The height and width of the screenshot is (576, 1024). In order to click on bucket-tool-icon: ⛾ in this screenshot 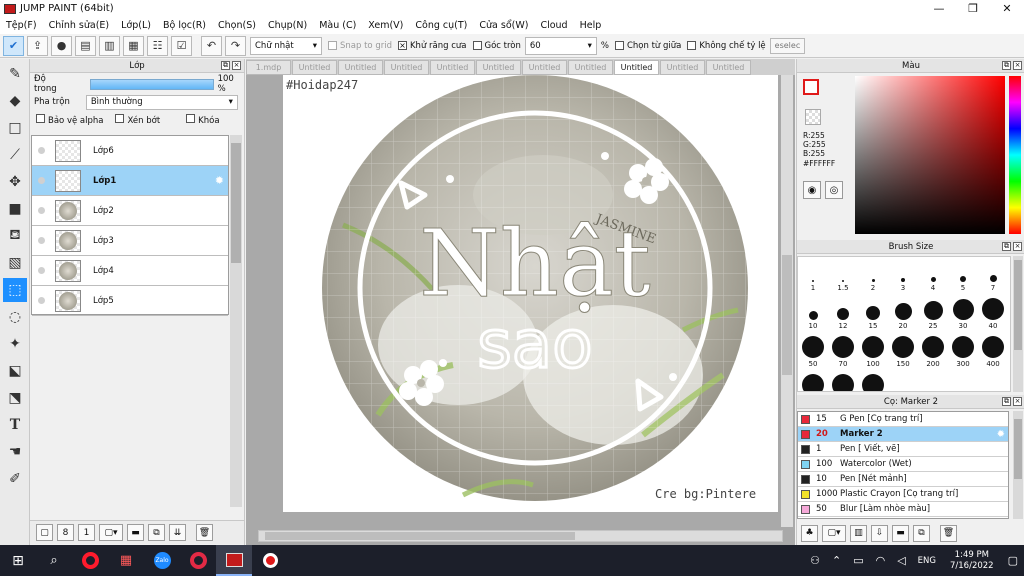, I will do `click(15, 236)`.